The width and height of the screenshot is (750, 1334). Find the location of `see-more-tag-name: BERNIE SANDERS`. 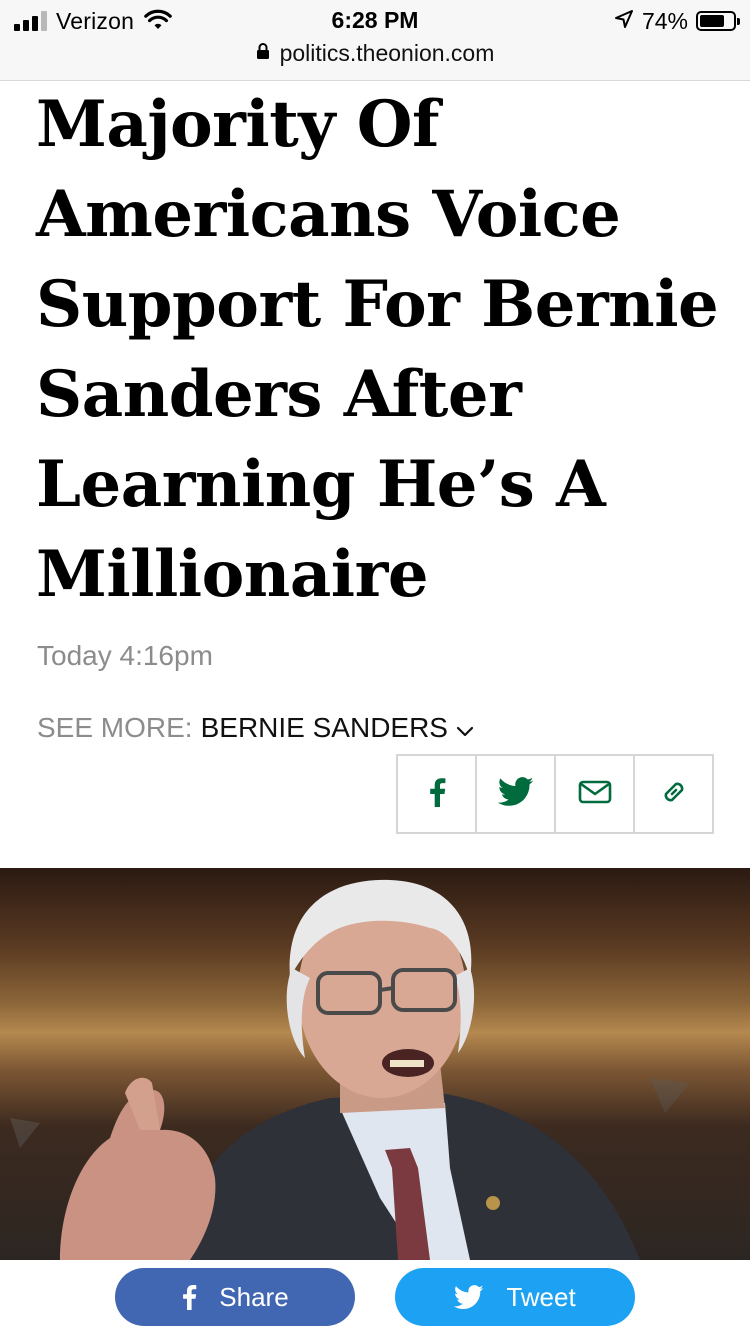

see-more-tag-name: BERNIE SANDERS is located at coordinates (324, 727).